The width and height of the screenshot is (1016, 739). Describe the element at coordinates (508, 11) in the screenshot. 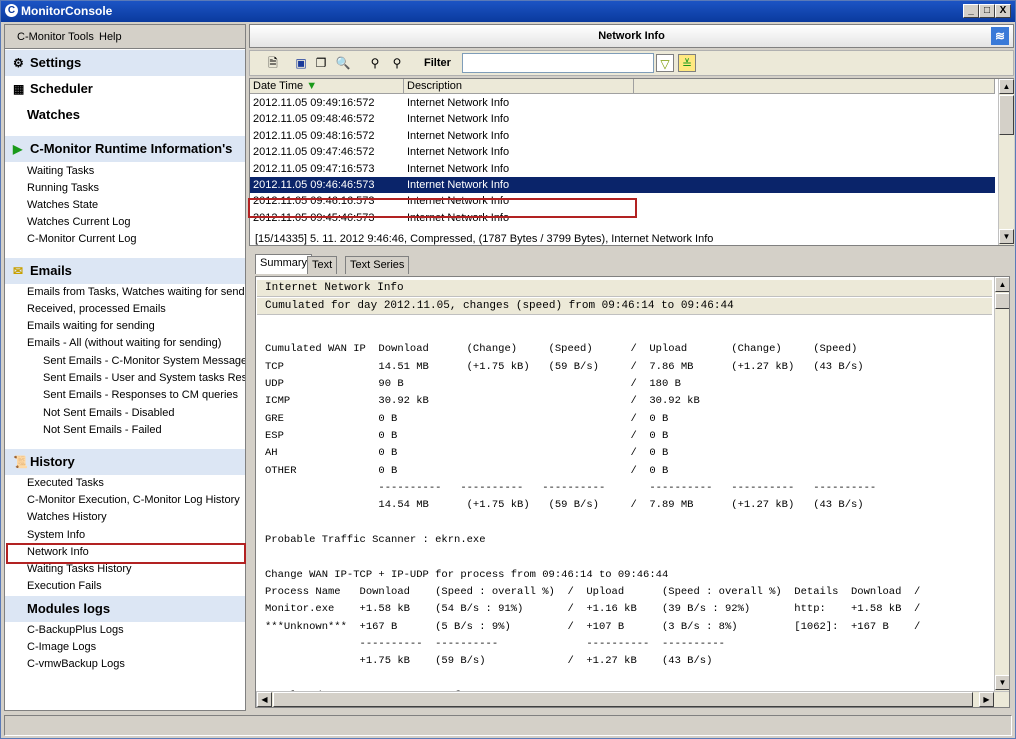

I see `title-bar: C MonitorConsole _ □ X` at that location.